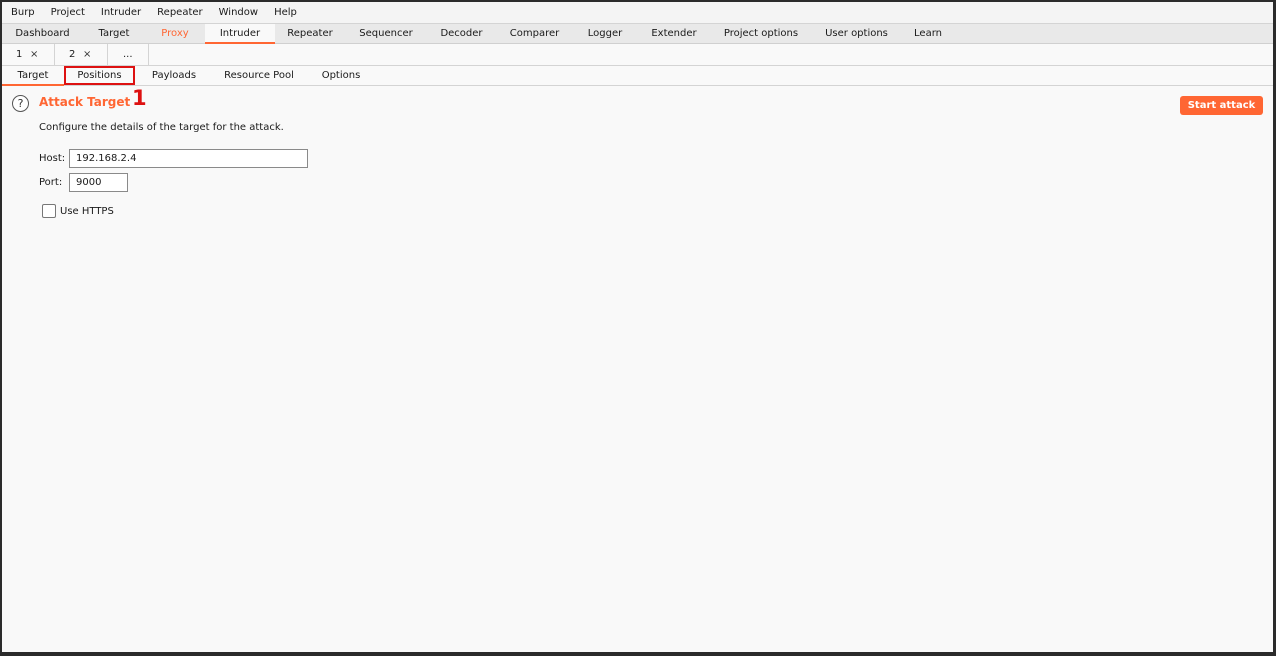 Image resolution: width=1276 pixels, height=656 pixels. Describe the element at coordinates (81, 54) in the screenshot. I see `instance-tab-2: 2 ×` at that location.